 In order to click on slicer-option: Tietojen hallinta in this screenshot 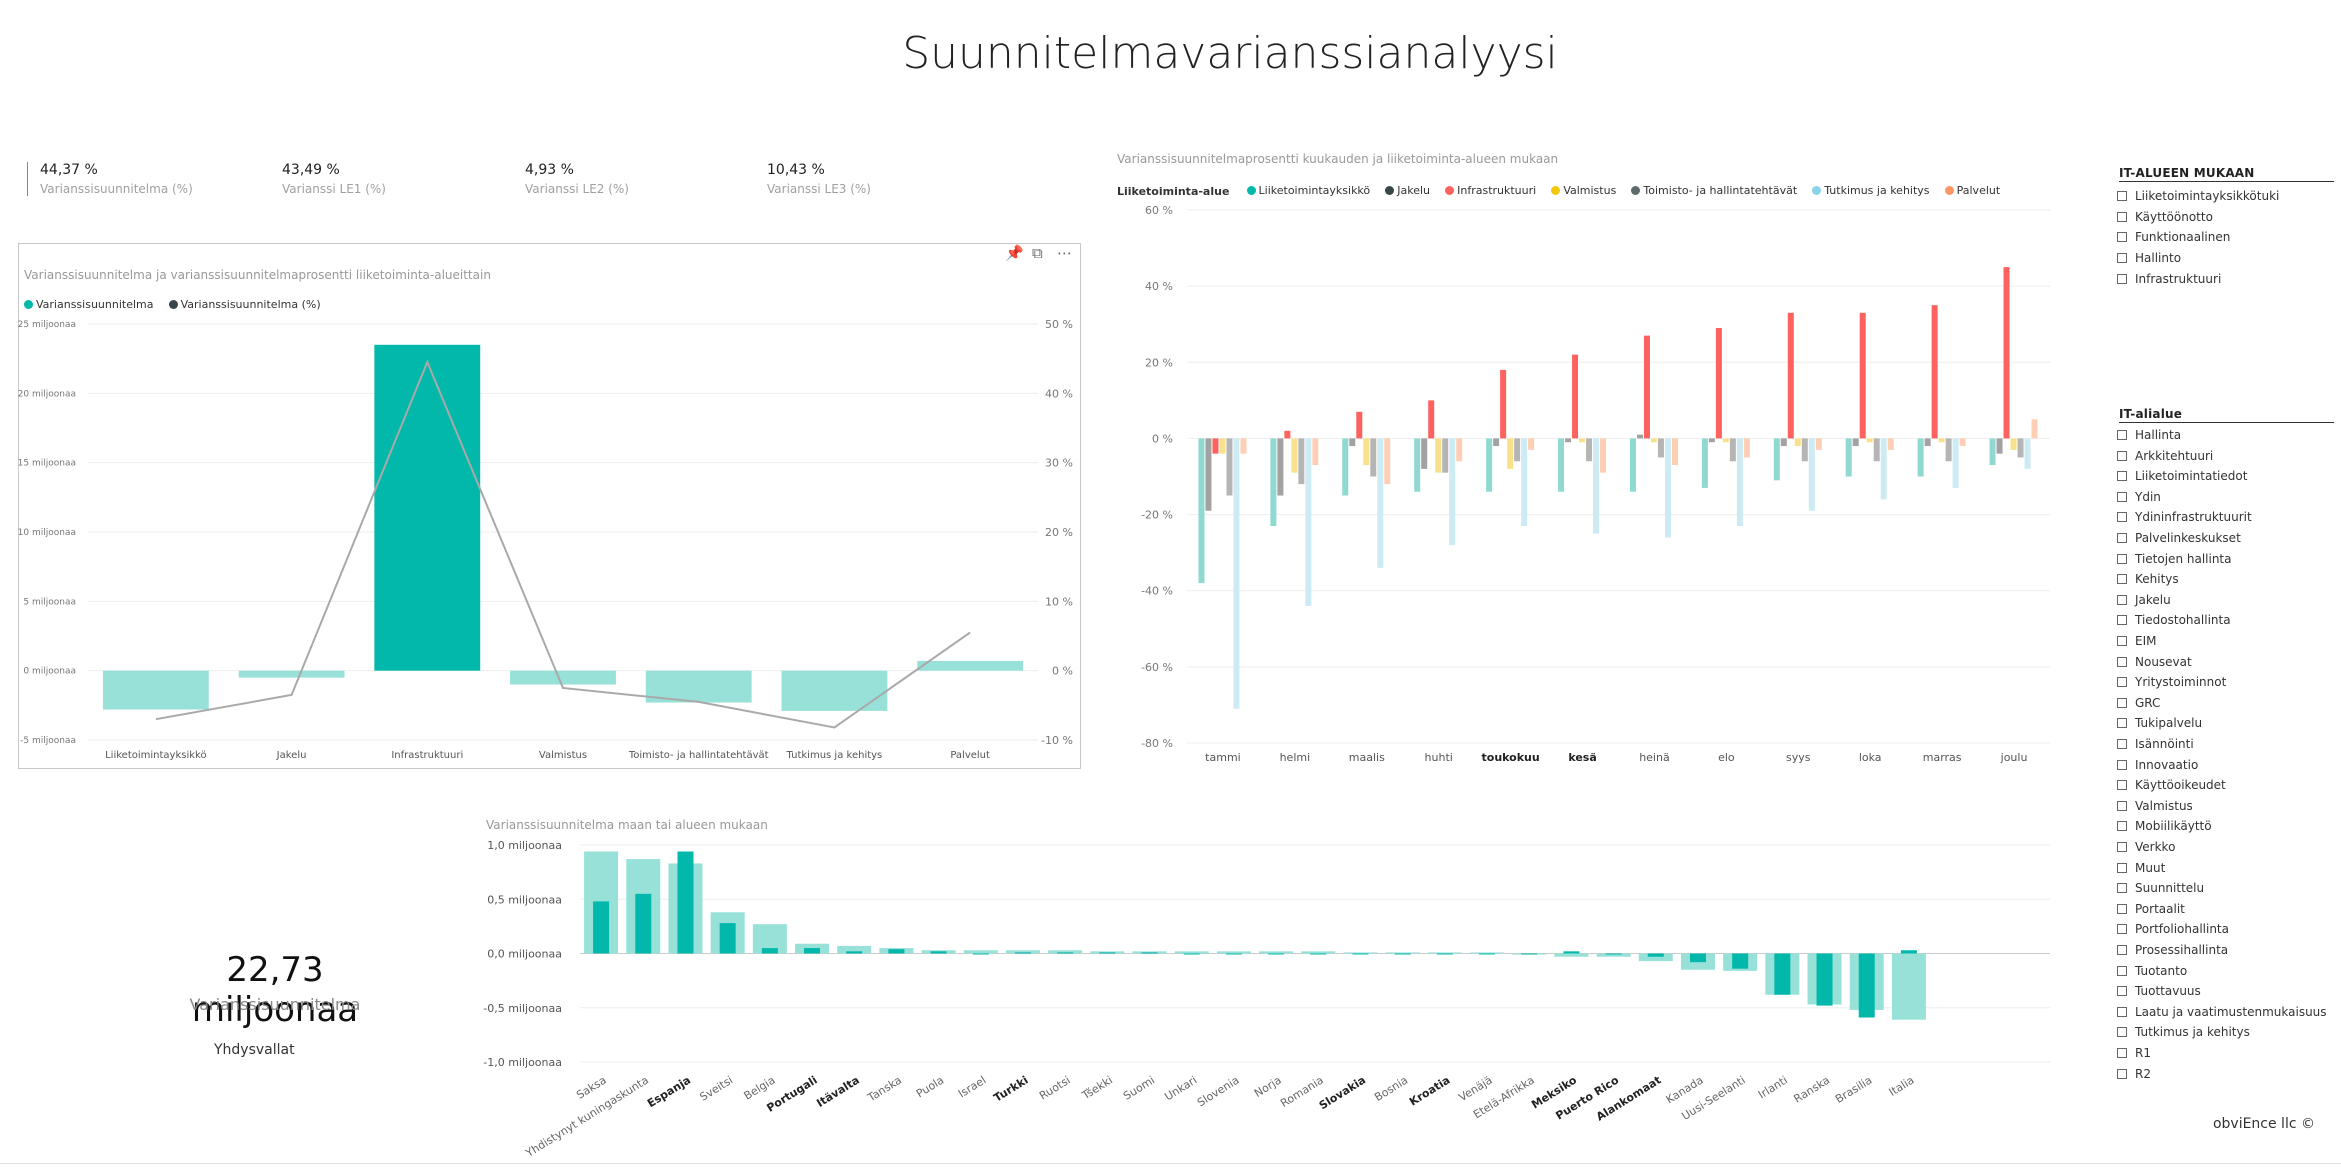, I will do `click(2174, 559)`.